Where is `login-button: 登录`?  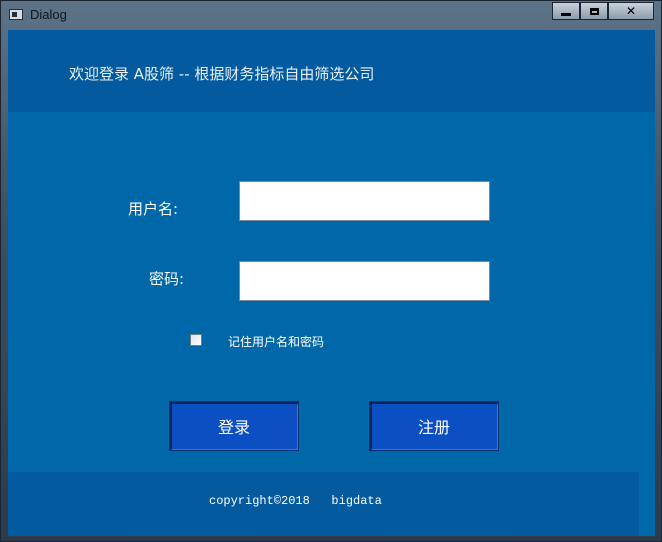
login-button: 登录 is located at coordinates (234, 426).